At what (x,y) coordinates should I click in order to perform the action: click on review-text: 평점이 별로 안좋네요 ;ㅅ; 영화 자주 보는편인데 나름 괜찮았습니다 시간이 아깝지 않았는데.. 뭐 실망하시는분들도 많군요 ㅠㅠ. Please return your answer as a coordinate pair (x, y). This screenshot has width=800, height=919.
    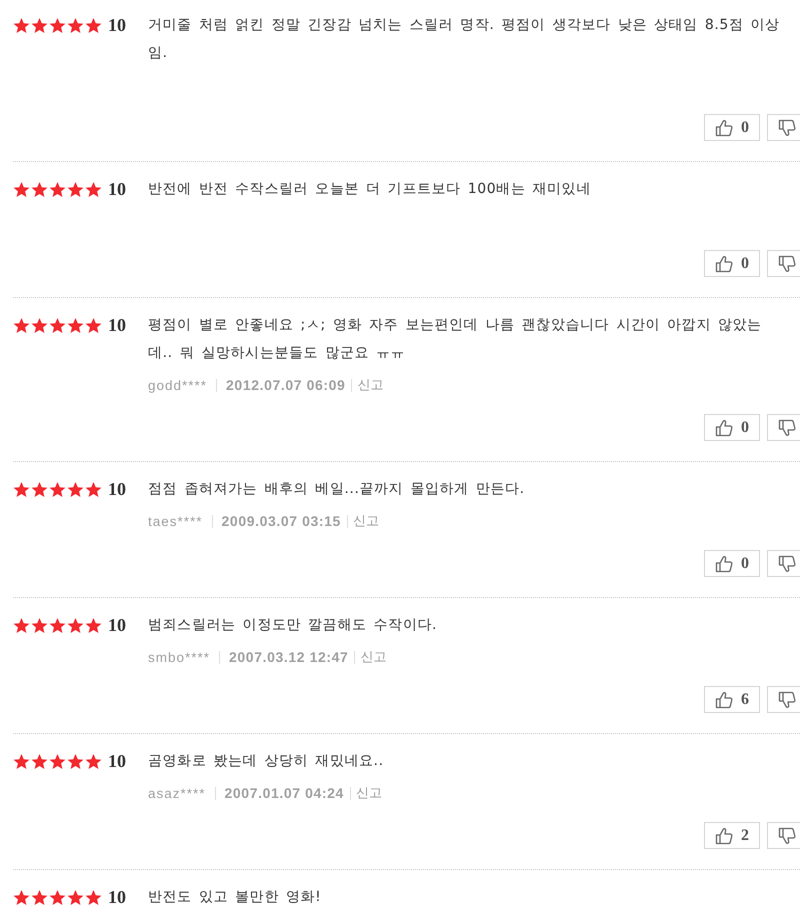
    Looking at the image, I should click on (455, 339).